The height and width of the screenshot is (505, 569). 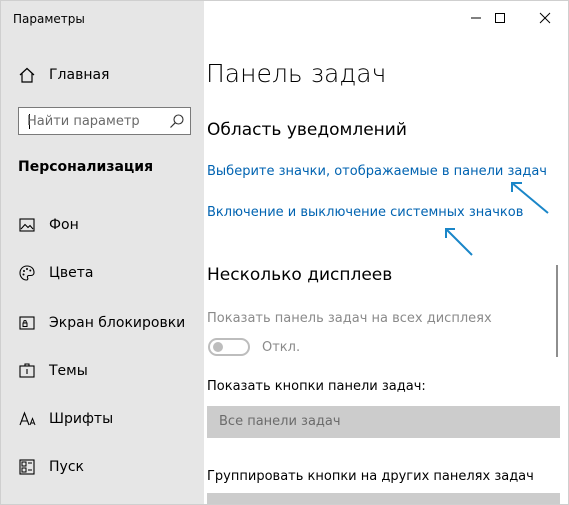 What do you see at coordinates (300, 275) in the screenshot?
I see `multiple-displays-heading: Несколько дисплеев` at bounding box center [300, 275].